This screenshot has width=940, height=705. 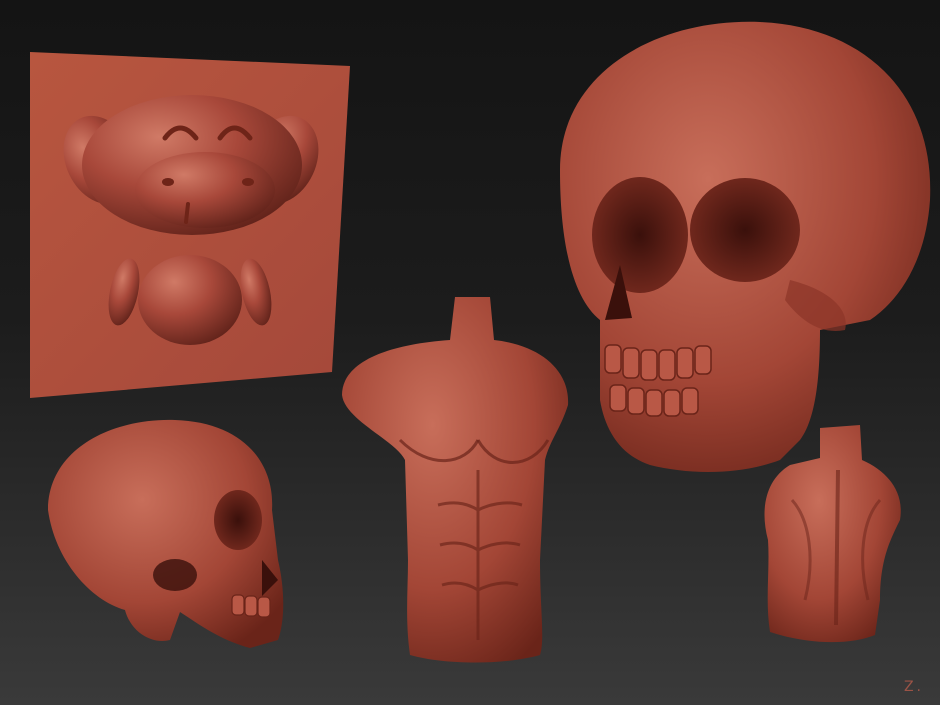 I want to click on male-torso-back, so click(x=832, y=534).